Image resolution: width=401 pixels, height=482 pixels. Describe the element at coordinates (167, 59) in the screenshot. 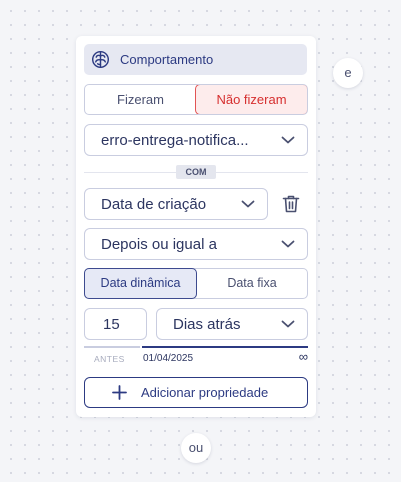

I see `behavior-title: Comportamento` at that location.